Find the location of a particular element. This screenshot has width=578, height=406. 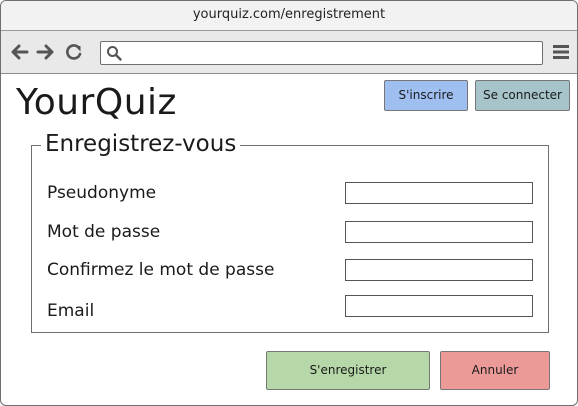

address-input is located at coordinates (334, 53).